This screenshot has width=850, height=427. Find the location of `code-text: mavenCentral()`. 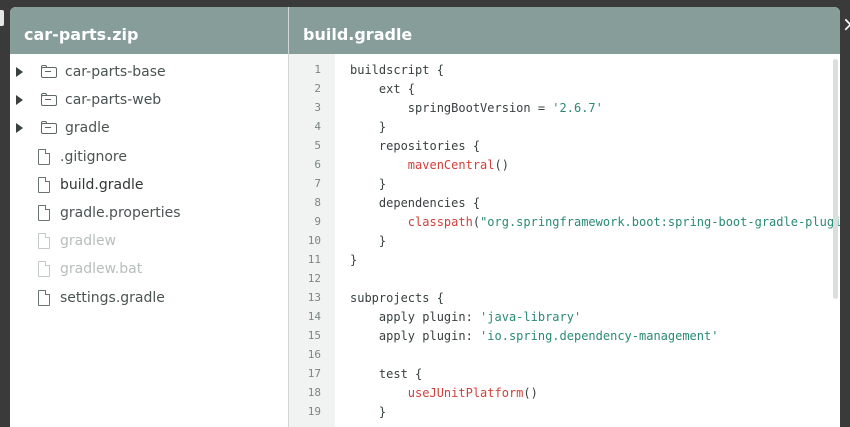

code-text: mavenCentral() is located at coordinates (429, 165).